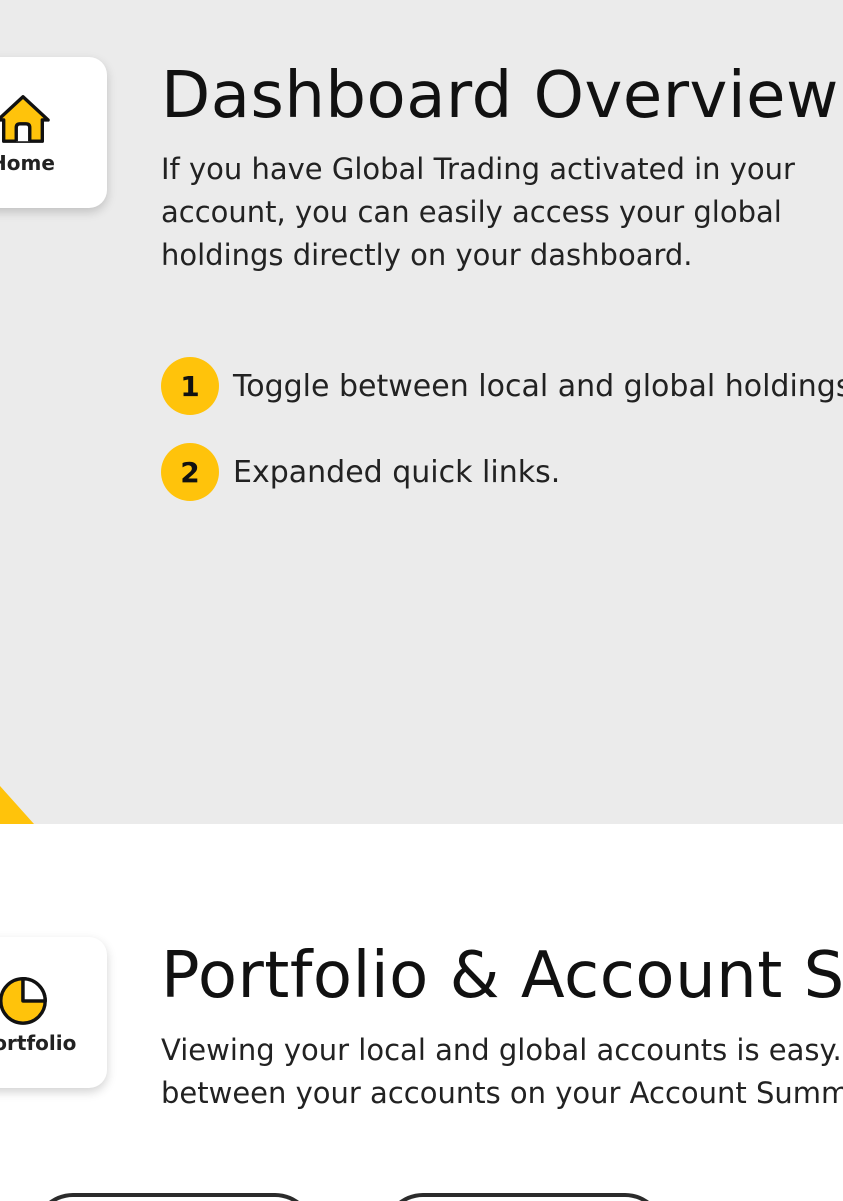  Describe the element at coordinates (53, 132) in the screenshot. I see `home-nav-card: Home` at that location.